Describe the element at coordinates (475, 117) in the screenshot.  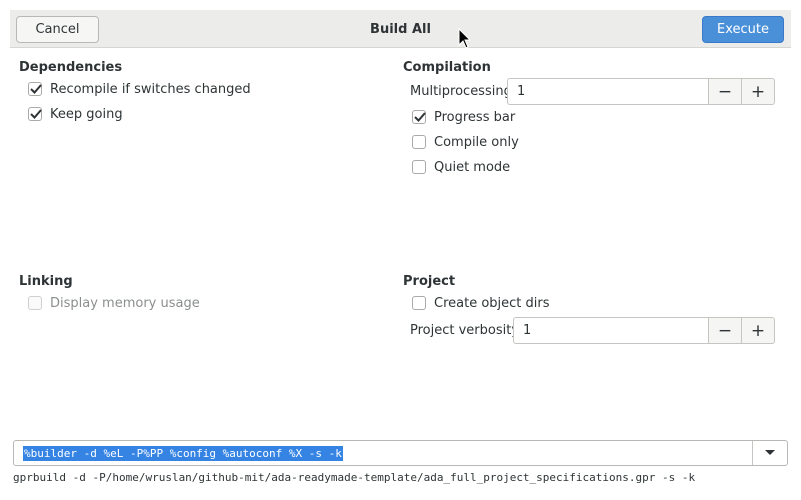
I see `progress-bar-label: Progress bar` at that location.